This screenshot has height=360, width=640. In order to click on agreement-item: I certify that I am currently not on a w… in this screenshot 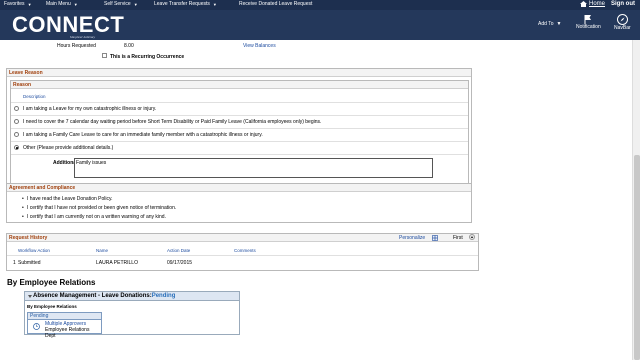, I will do `click(94, 217)`.